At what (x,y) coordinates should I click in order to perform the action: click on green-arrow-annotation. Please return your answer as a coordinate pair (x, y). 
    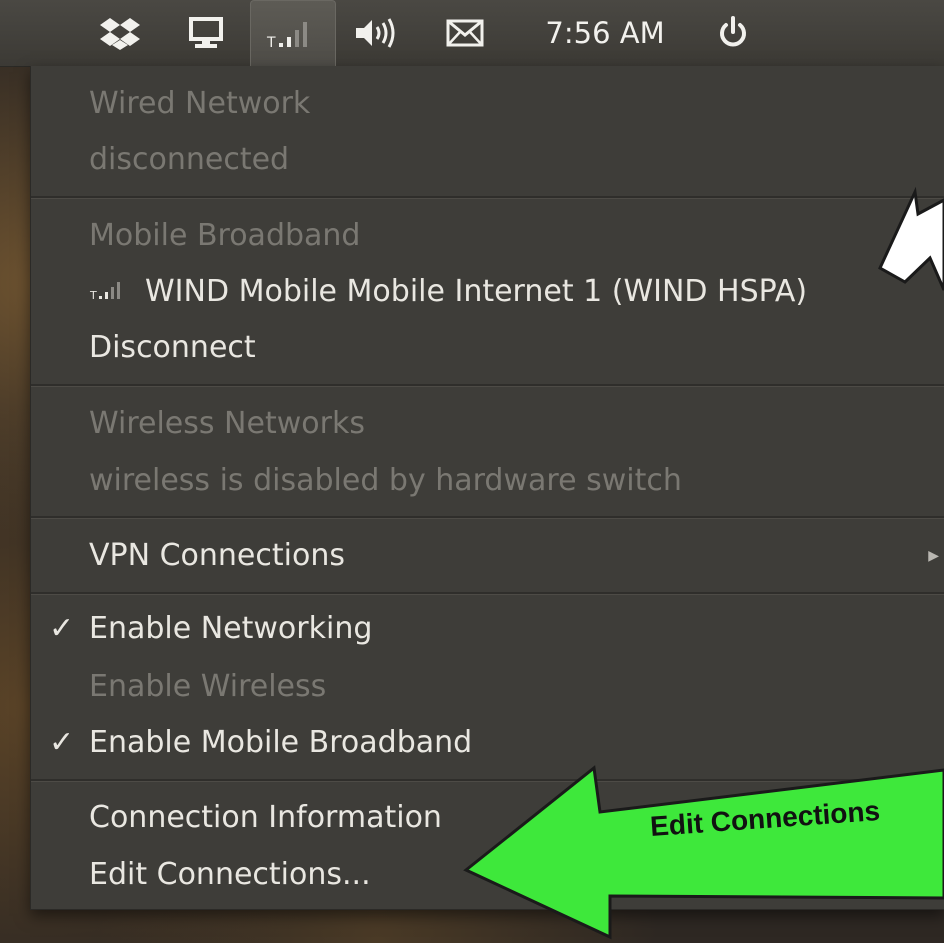
    Looking at the image, I should click on (703, 852).